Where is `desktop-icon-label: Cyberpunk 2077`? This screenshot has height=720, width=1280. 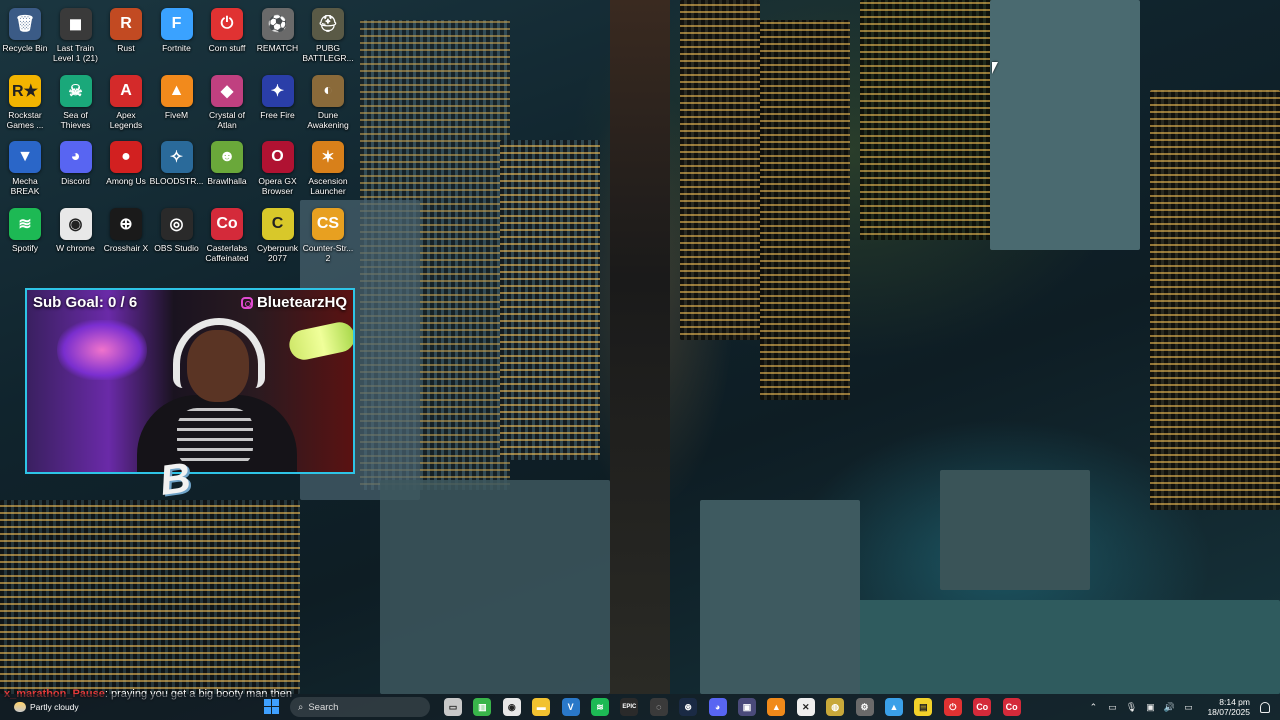 desktop-icon-label: Cyberpunk 2077 is located at coordinates (277, 252).